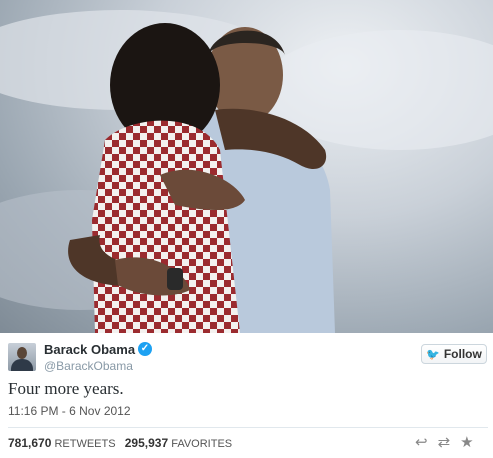  I want to click on retweets-label: RETWEETS, so click(84, 444).